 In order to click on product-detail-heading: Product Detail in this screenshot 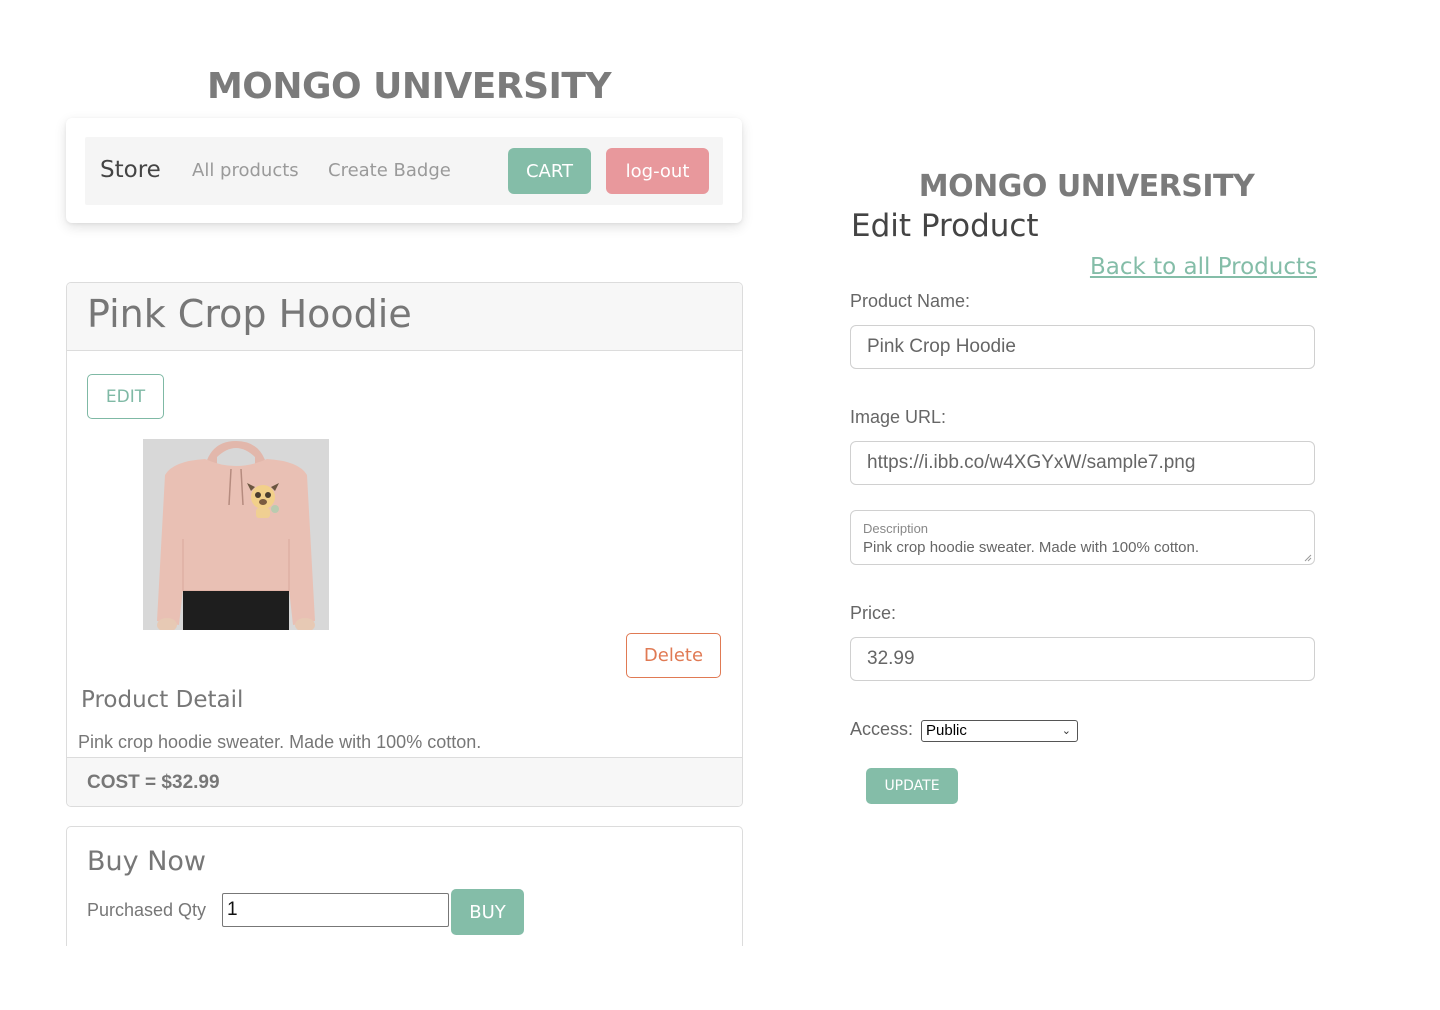, I will do `click(162, 700)`.